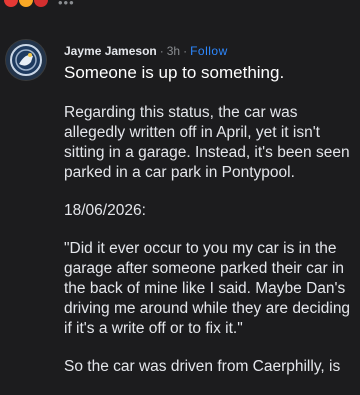  I want to click on follow-button: Follow, so click(209, 51).